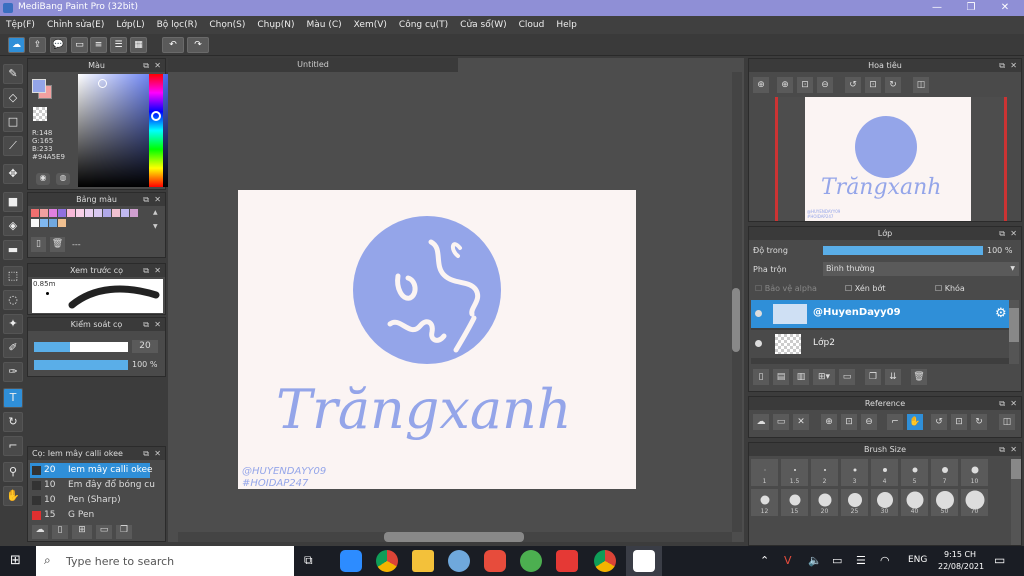 This screenshot has height=576, width=1024. What do you see at coordinates (884, 502) in the screenshot?
I see `brush-size-preset: 30` at bounding box center [884, 502].